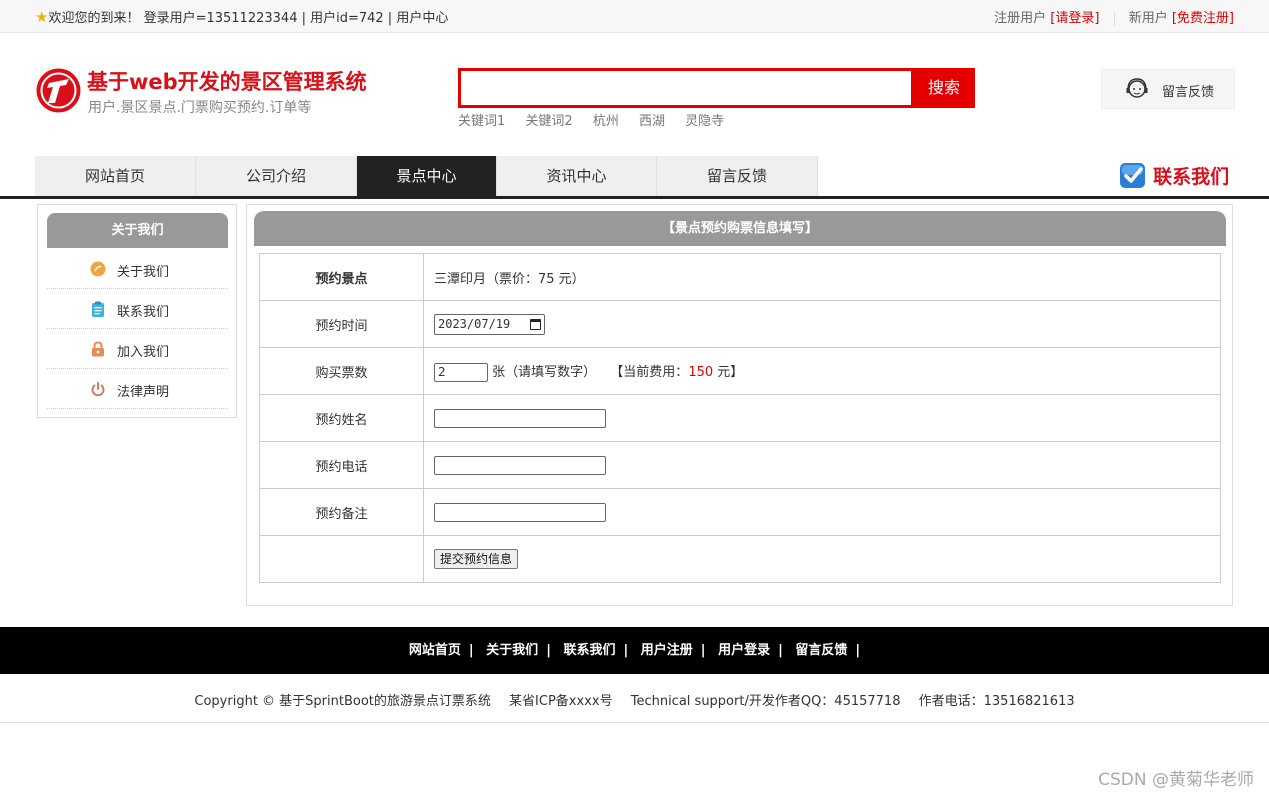 The image size is (1269, 797). I want to click on feedback-button: 留言反馈, so click(1168, 89).